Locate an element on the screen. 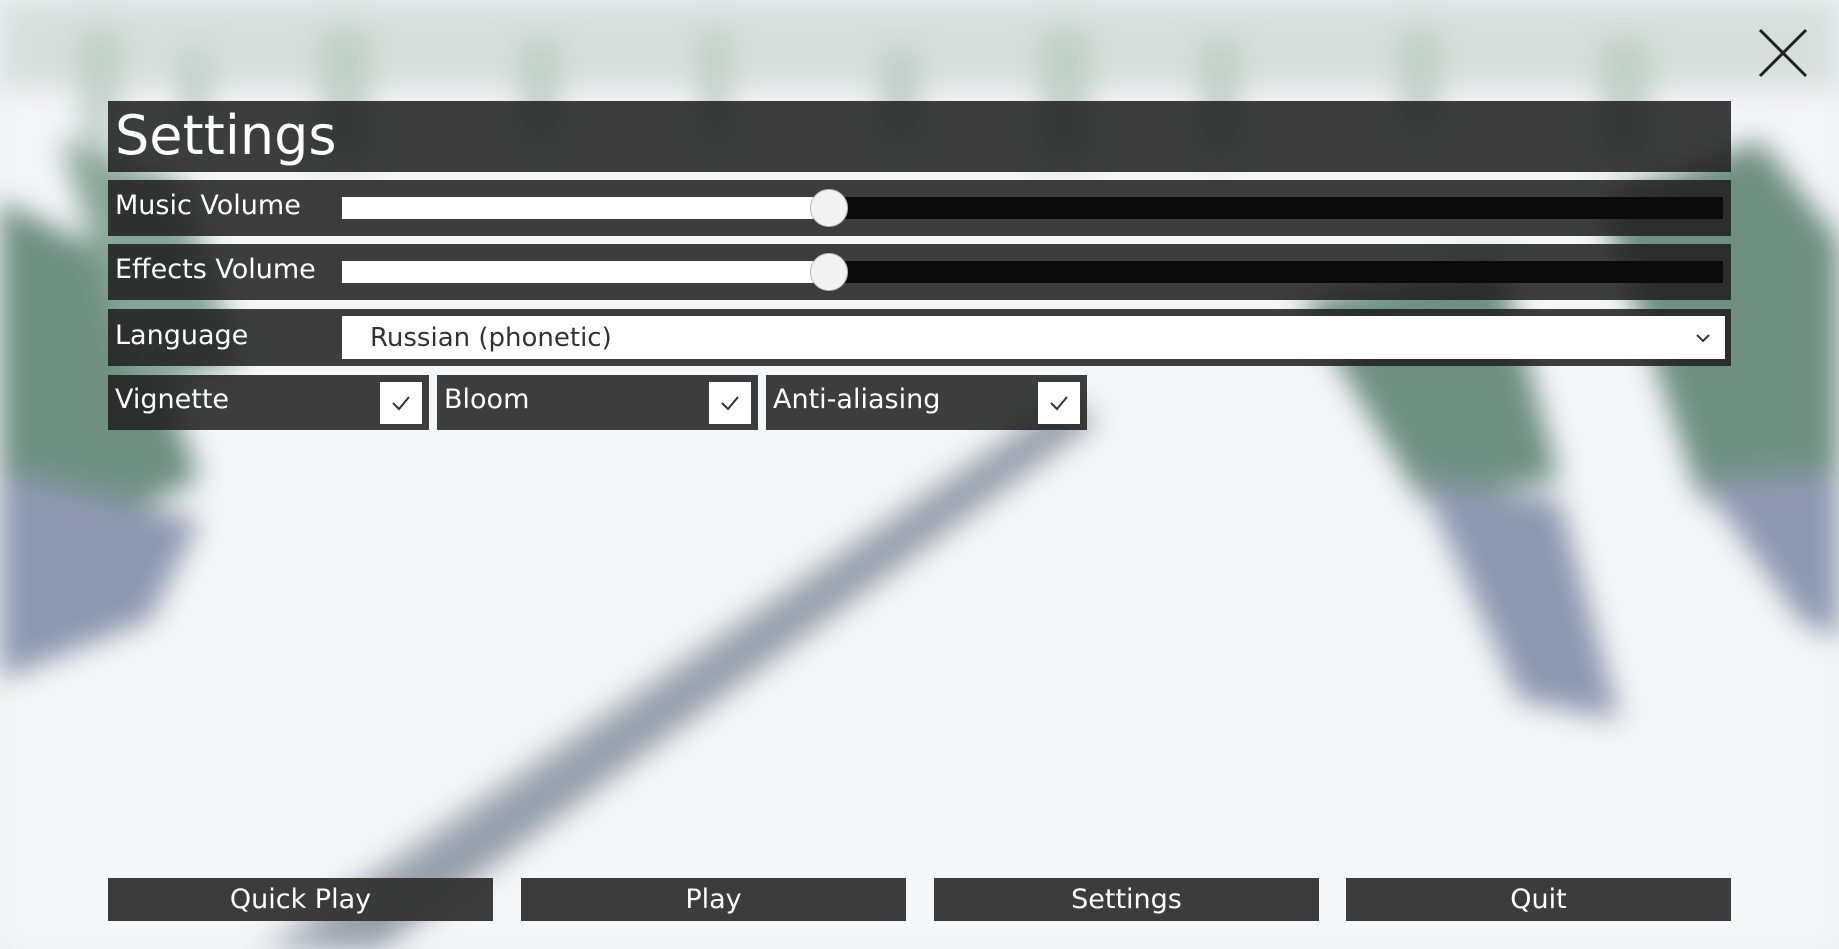 The height and width of the screenshot is (949, 1839). vignette-checkbox is located at coordinates (401, 403).